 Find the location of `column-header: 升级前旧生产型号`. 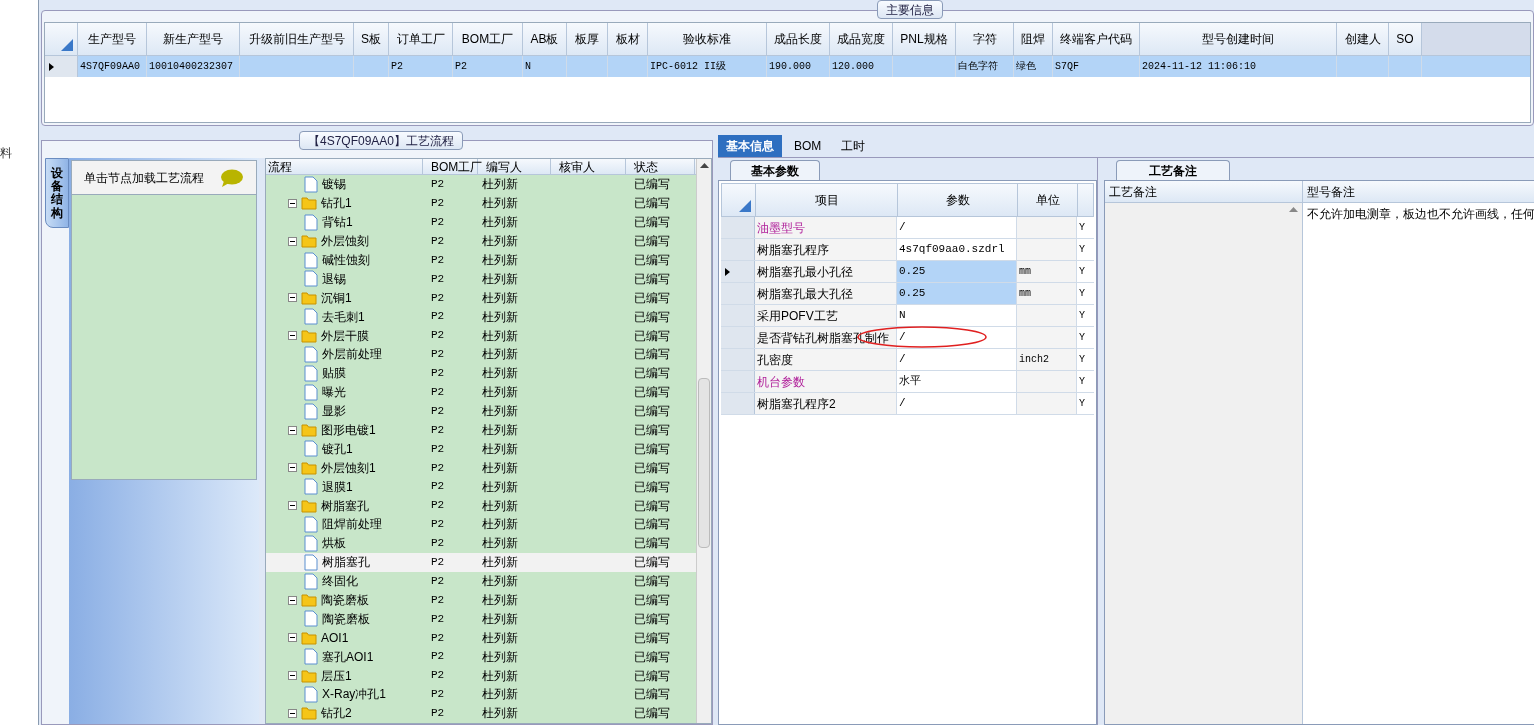

column-header: 升级前旧生产型号 is located at coordinates (297, 39).